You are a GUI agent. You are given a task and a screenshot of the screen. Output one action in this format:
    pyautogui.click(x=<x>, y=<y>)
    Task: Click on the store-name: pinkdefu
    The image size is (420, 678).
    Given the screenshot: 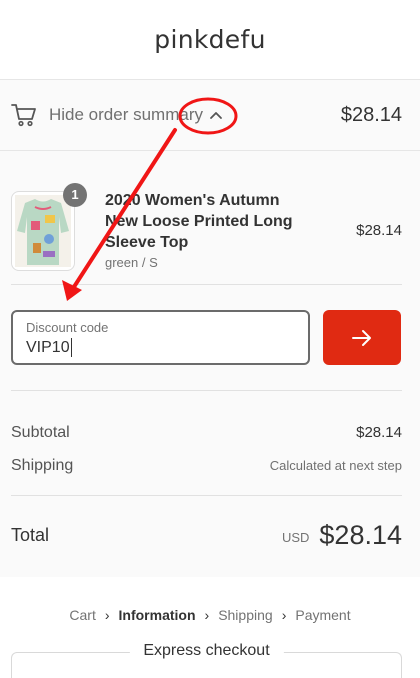 What is the action you would take?
    pyautogui.click(x=209, y=39)
    